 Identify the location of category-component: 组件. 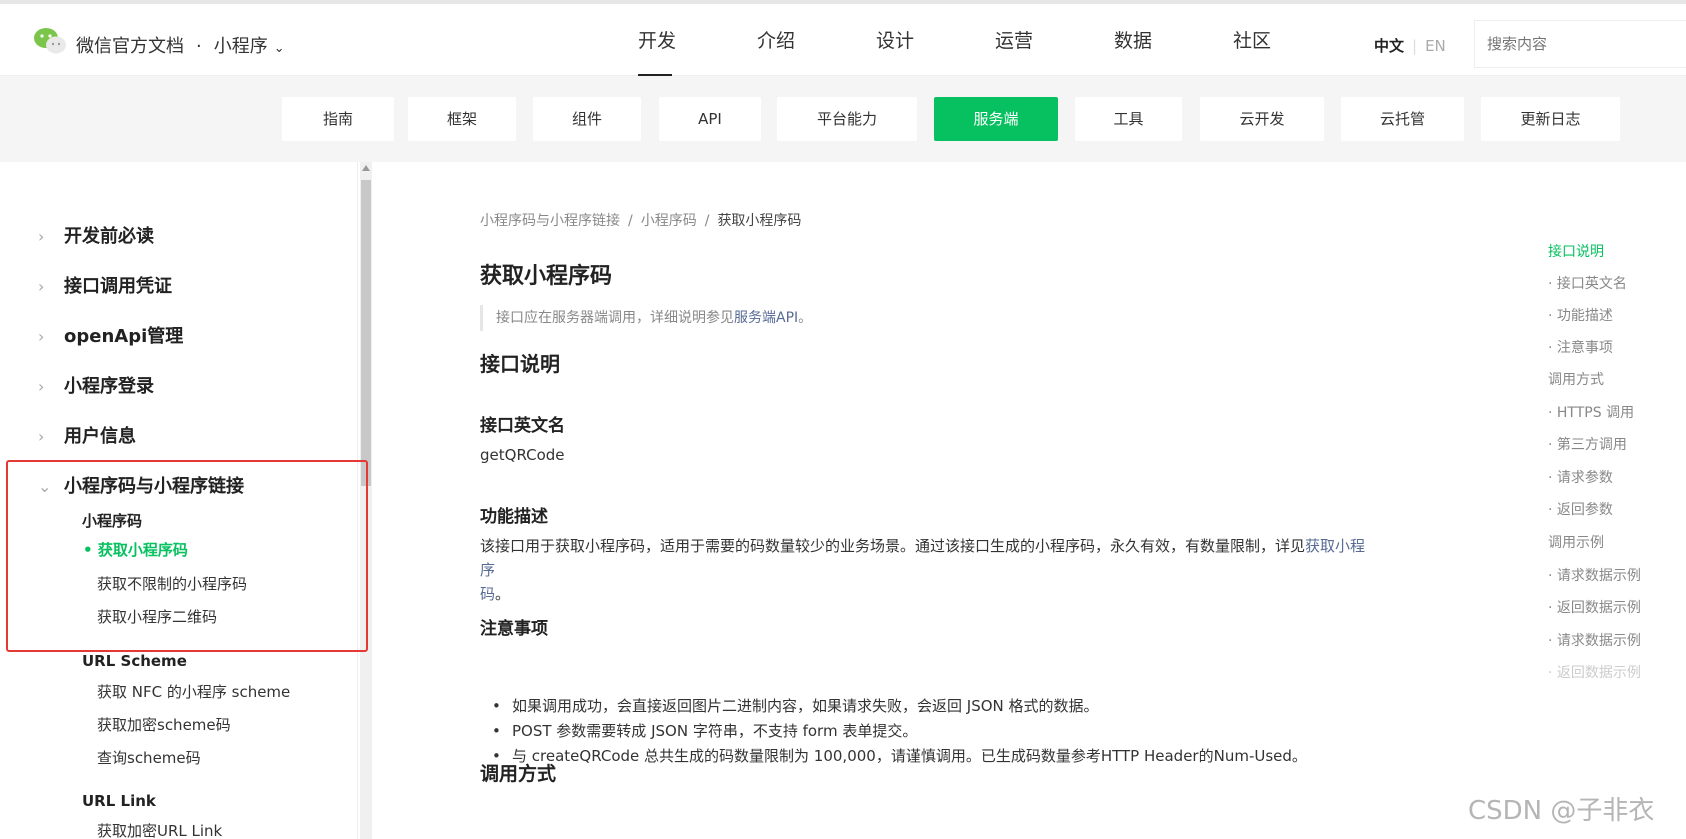
(587, 119).